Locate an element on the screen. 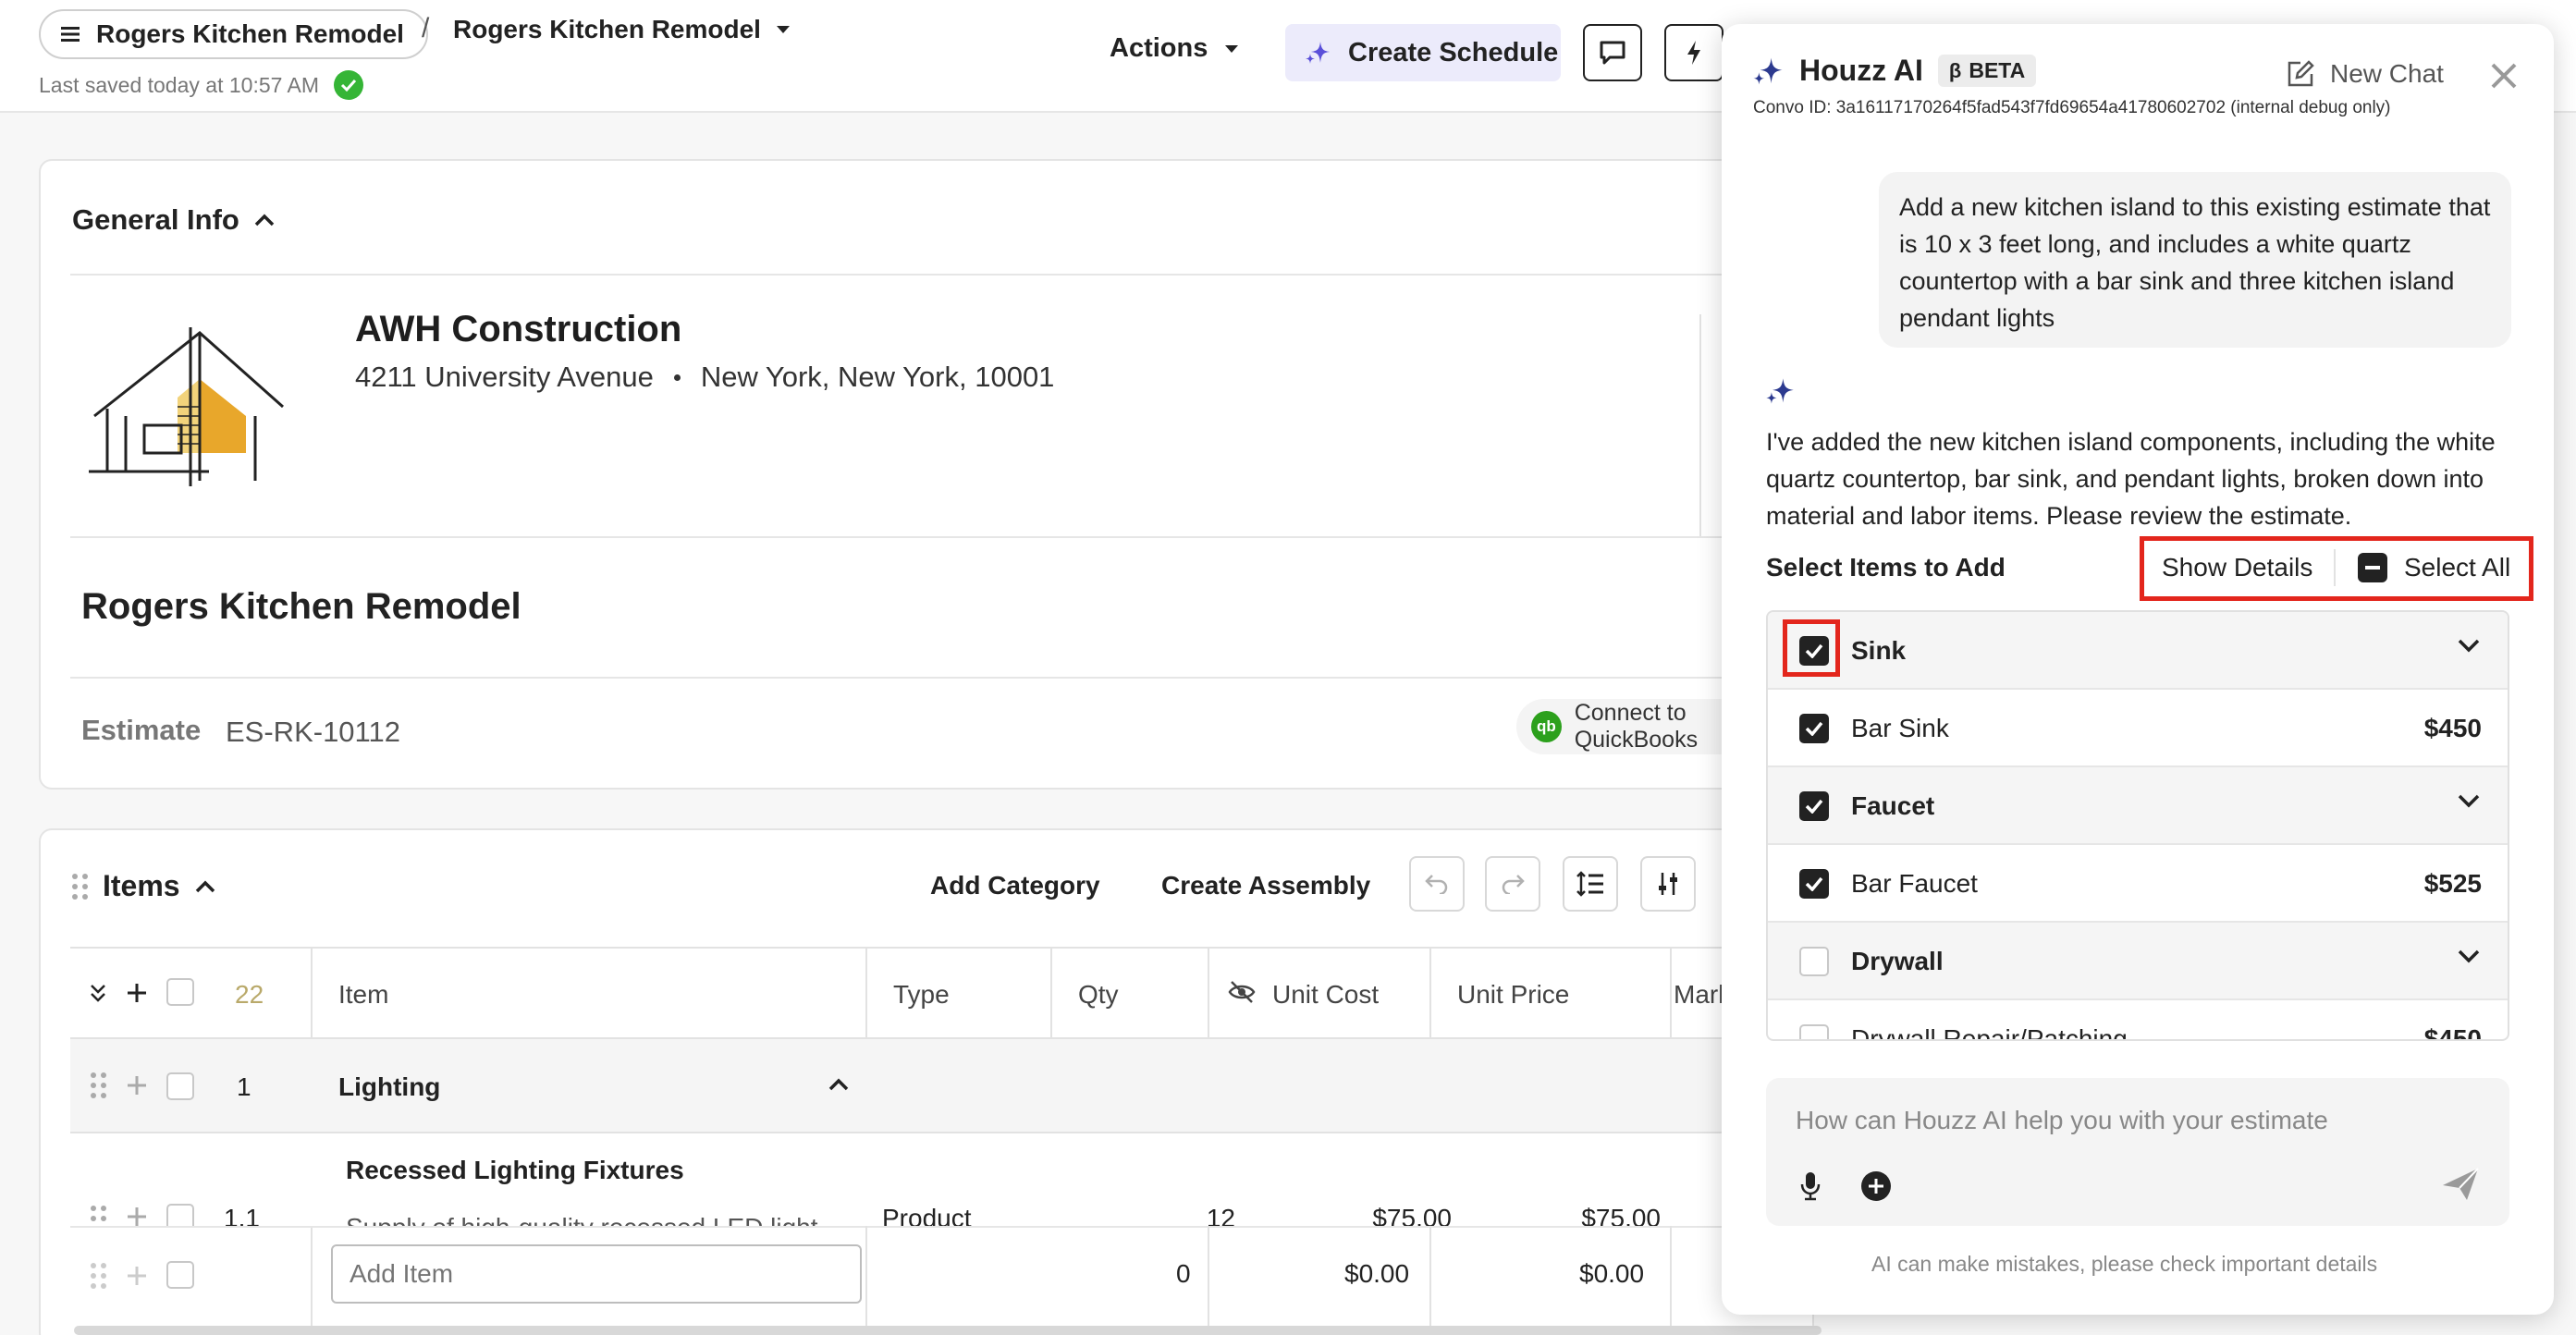 The width and height of the screenshot is (2576, 1335). redo-button is located at coordinates (1513, 884).